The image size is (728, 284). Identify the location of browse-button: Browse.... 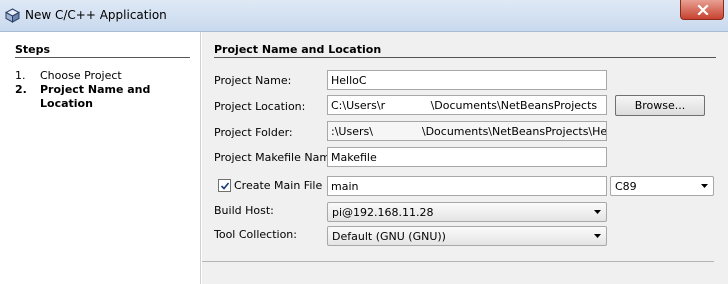
(660, 105).